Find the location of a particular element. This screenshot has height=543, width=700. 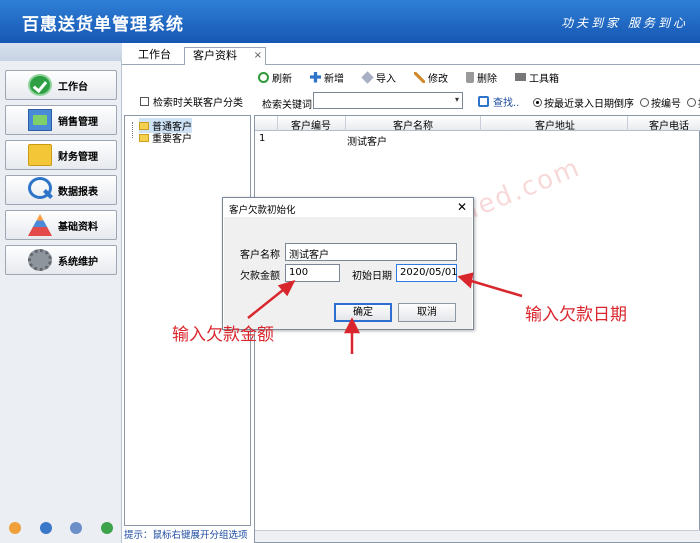

toolbox-button: 工具箱 is located at coordinates (537, 77).